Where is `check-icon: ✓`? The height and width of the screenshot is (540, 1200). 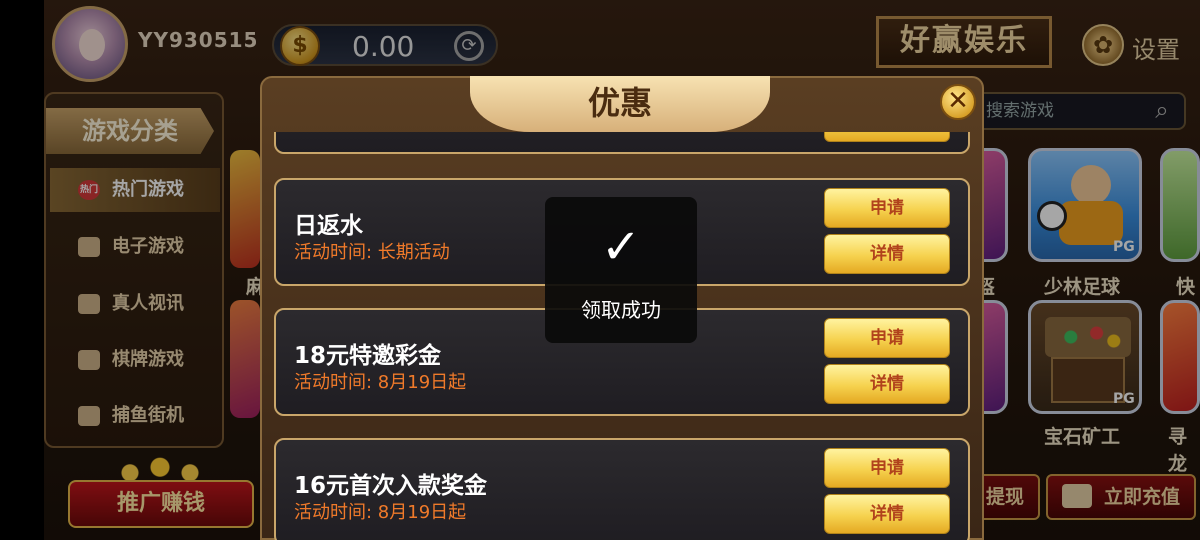
check-icon: ✓ is located at coordinates (621, 247).